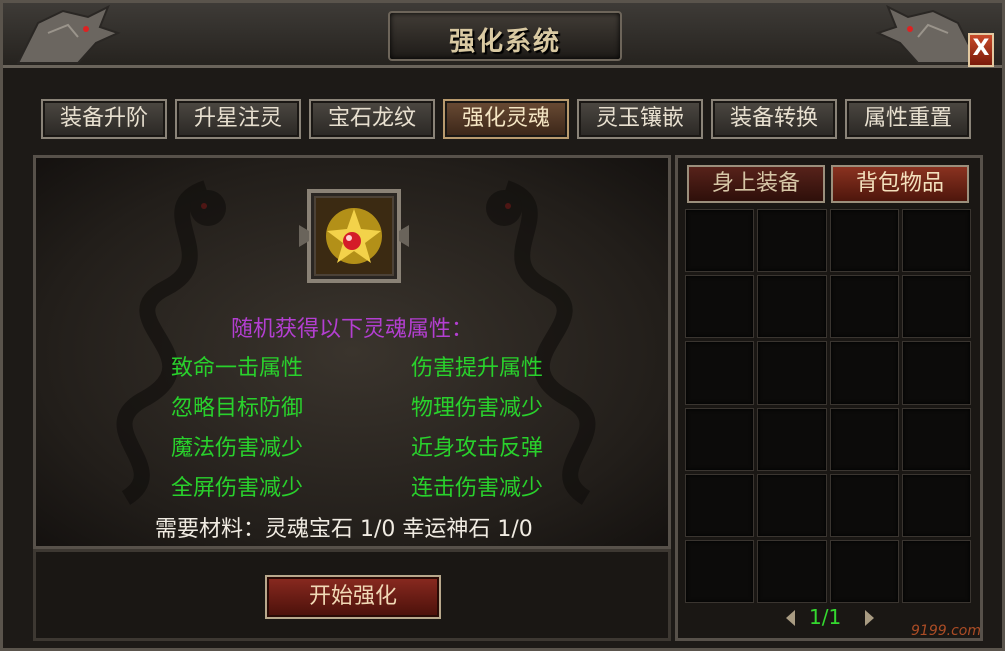 Image resolution: width=1005 pixels, height=651 pixels. What do you see at coordinates (238, 119) in the screenshot?
I see `tab-star-infuse: 升星注灵` at bounding box center [238, 119].